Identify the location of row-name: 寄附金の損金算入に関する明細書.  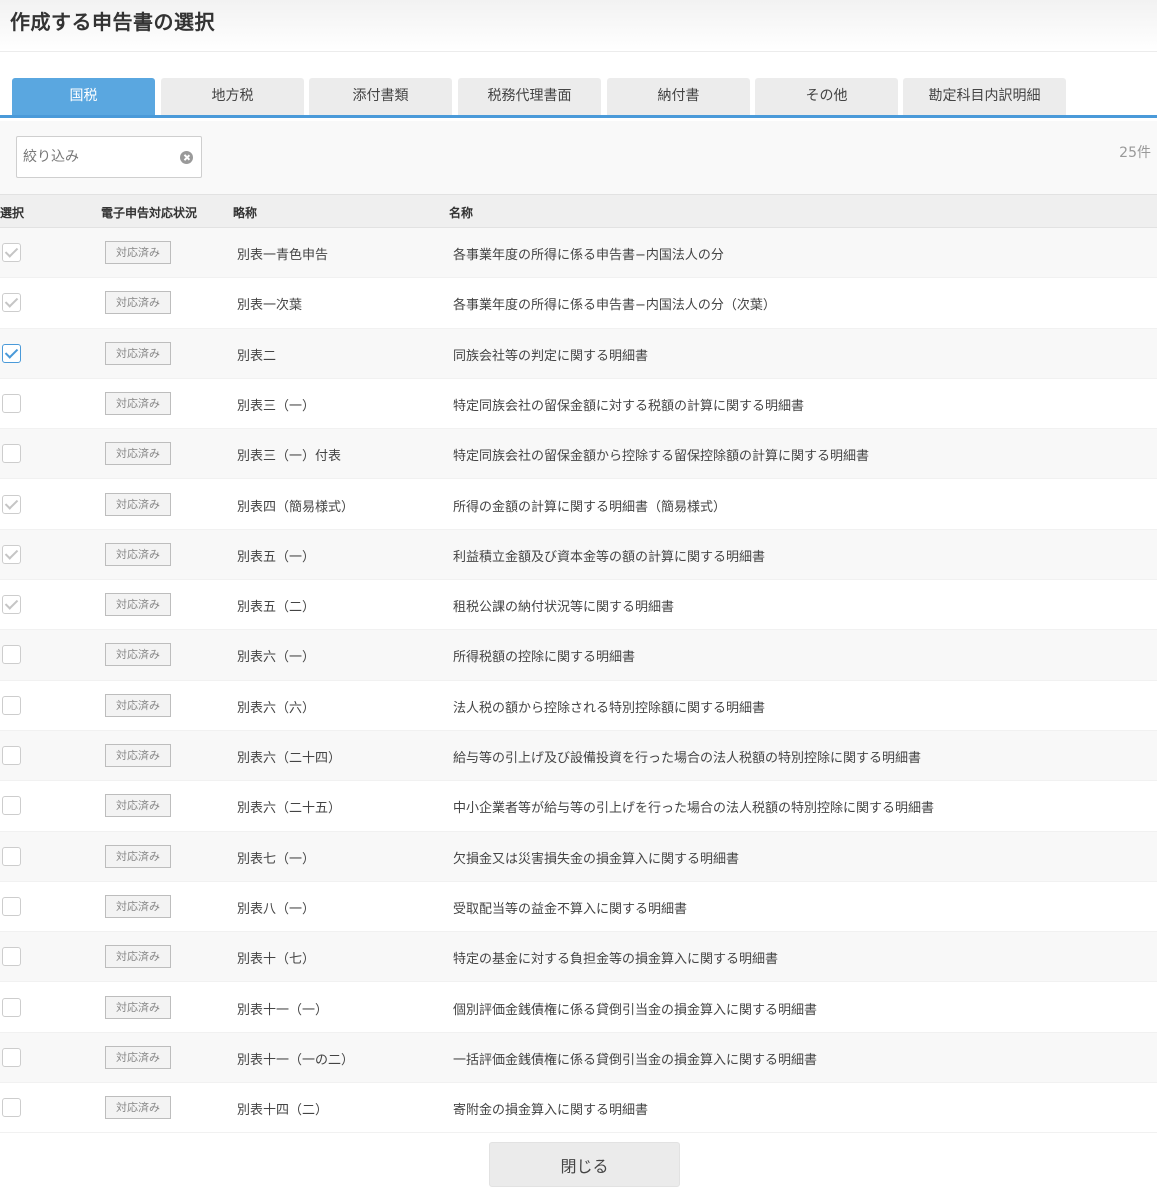
(551, 1111).